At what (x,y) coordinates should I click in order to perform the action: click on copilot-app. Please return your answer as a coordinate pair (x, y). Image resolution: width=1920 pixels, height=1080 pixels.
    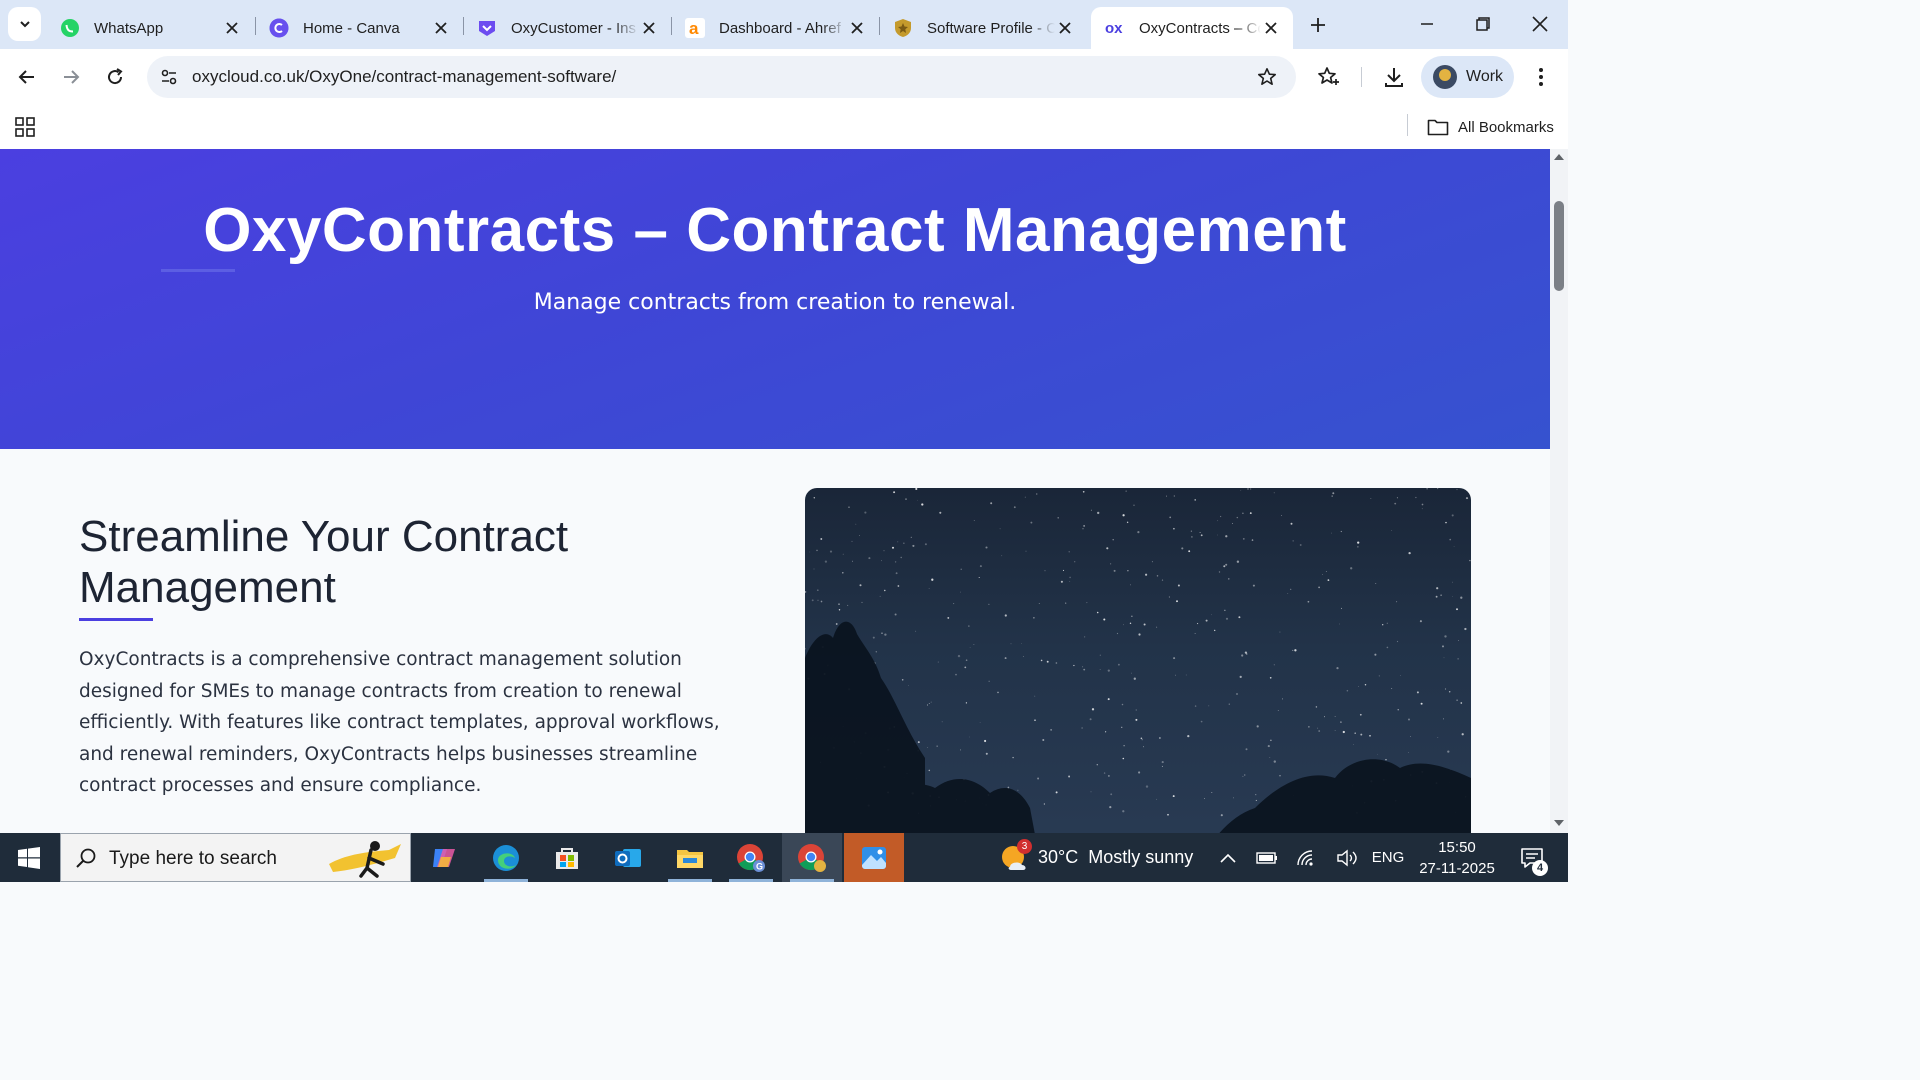
    Looking at the image, I should click on (444, 857).